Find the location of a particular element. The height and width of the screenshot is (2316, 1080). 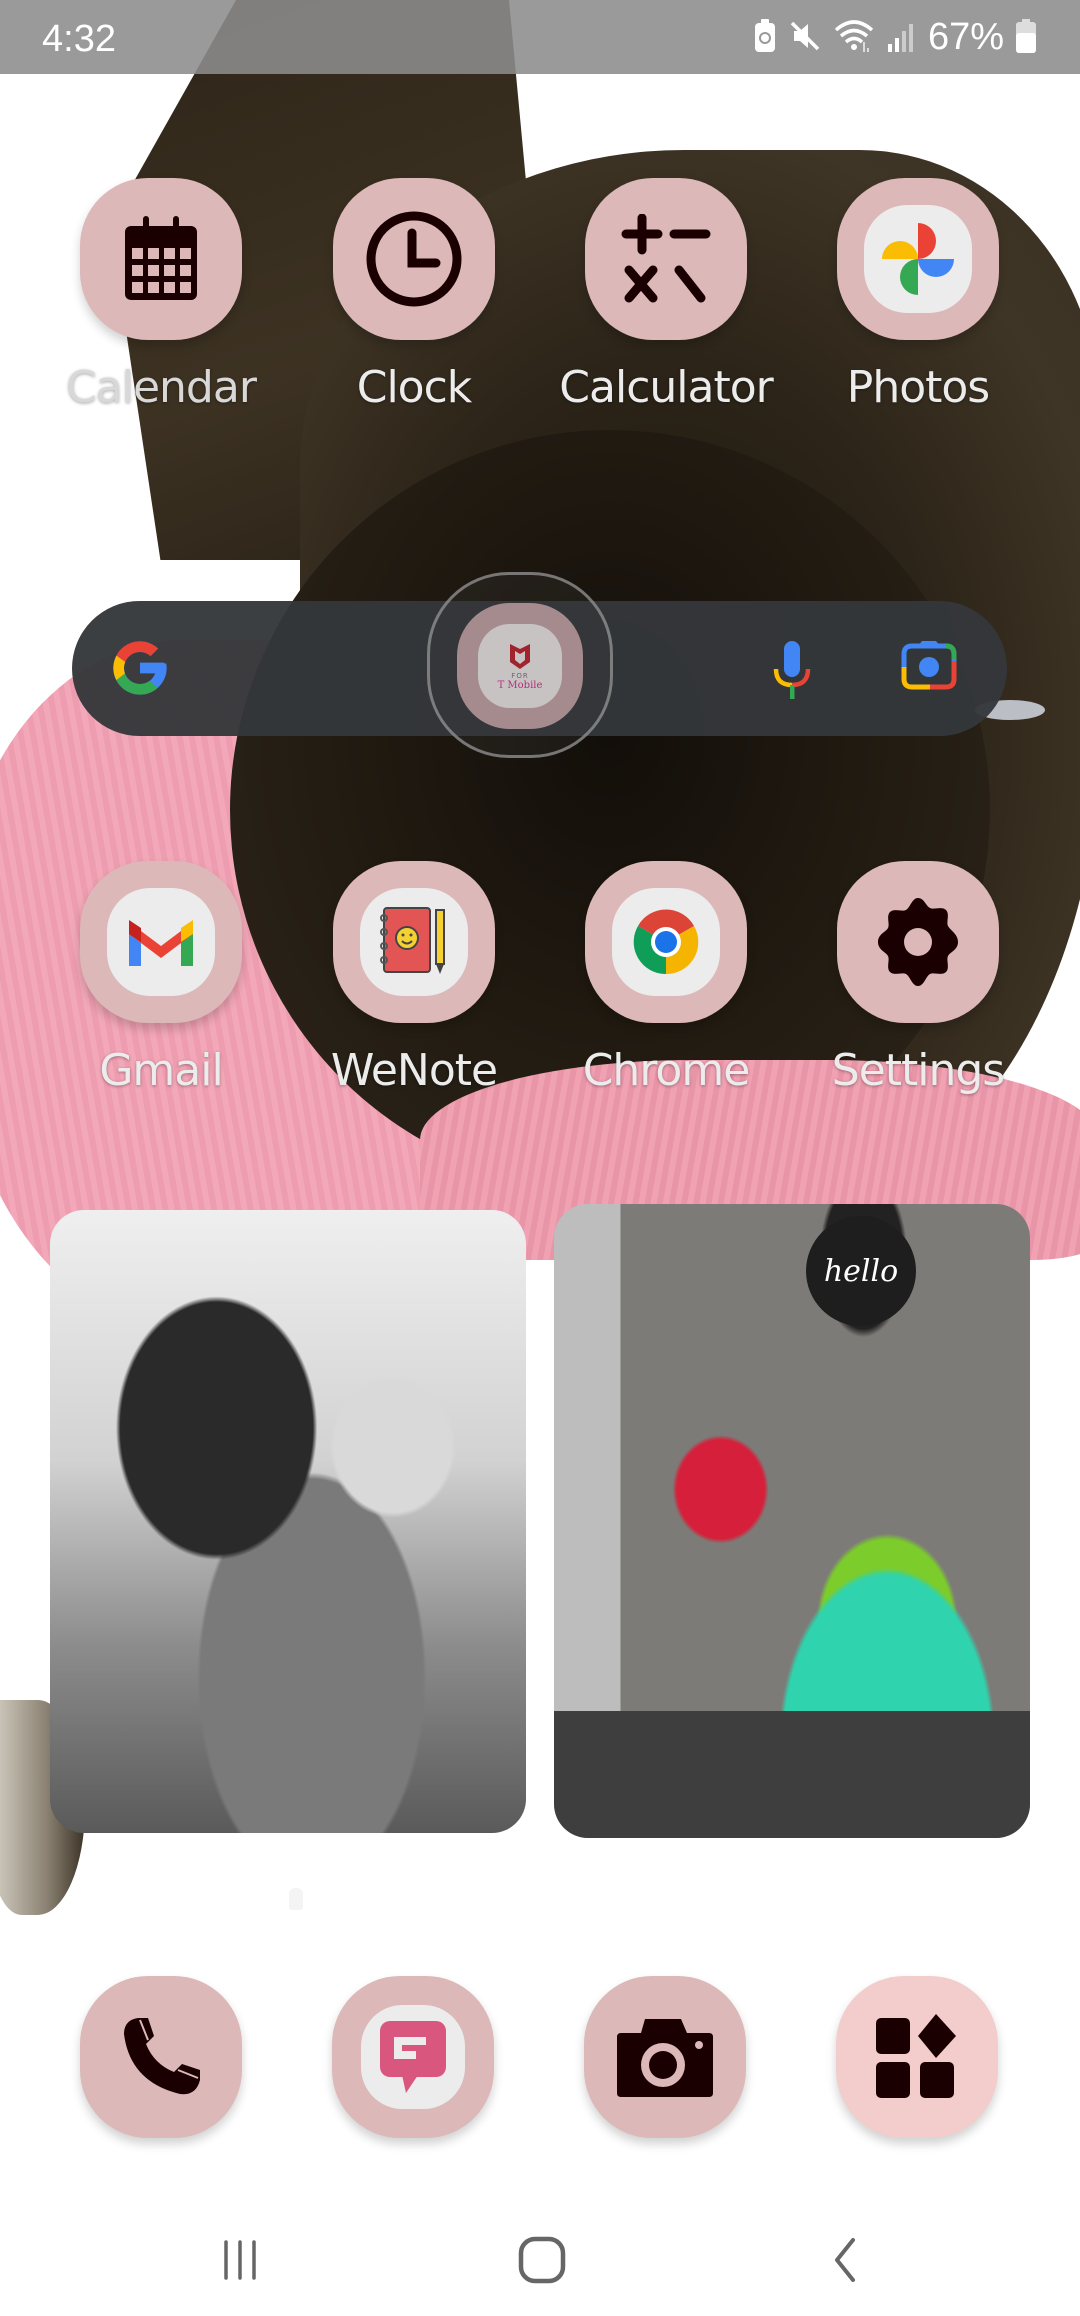

app-calendar: Calendar is located at coordinates (161, 295).